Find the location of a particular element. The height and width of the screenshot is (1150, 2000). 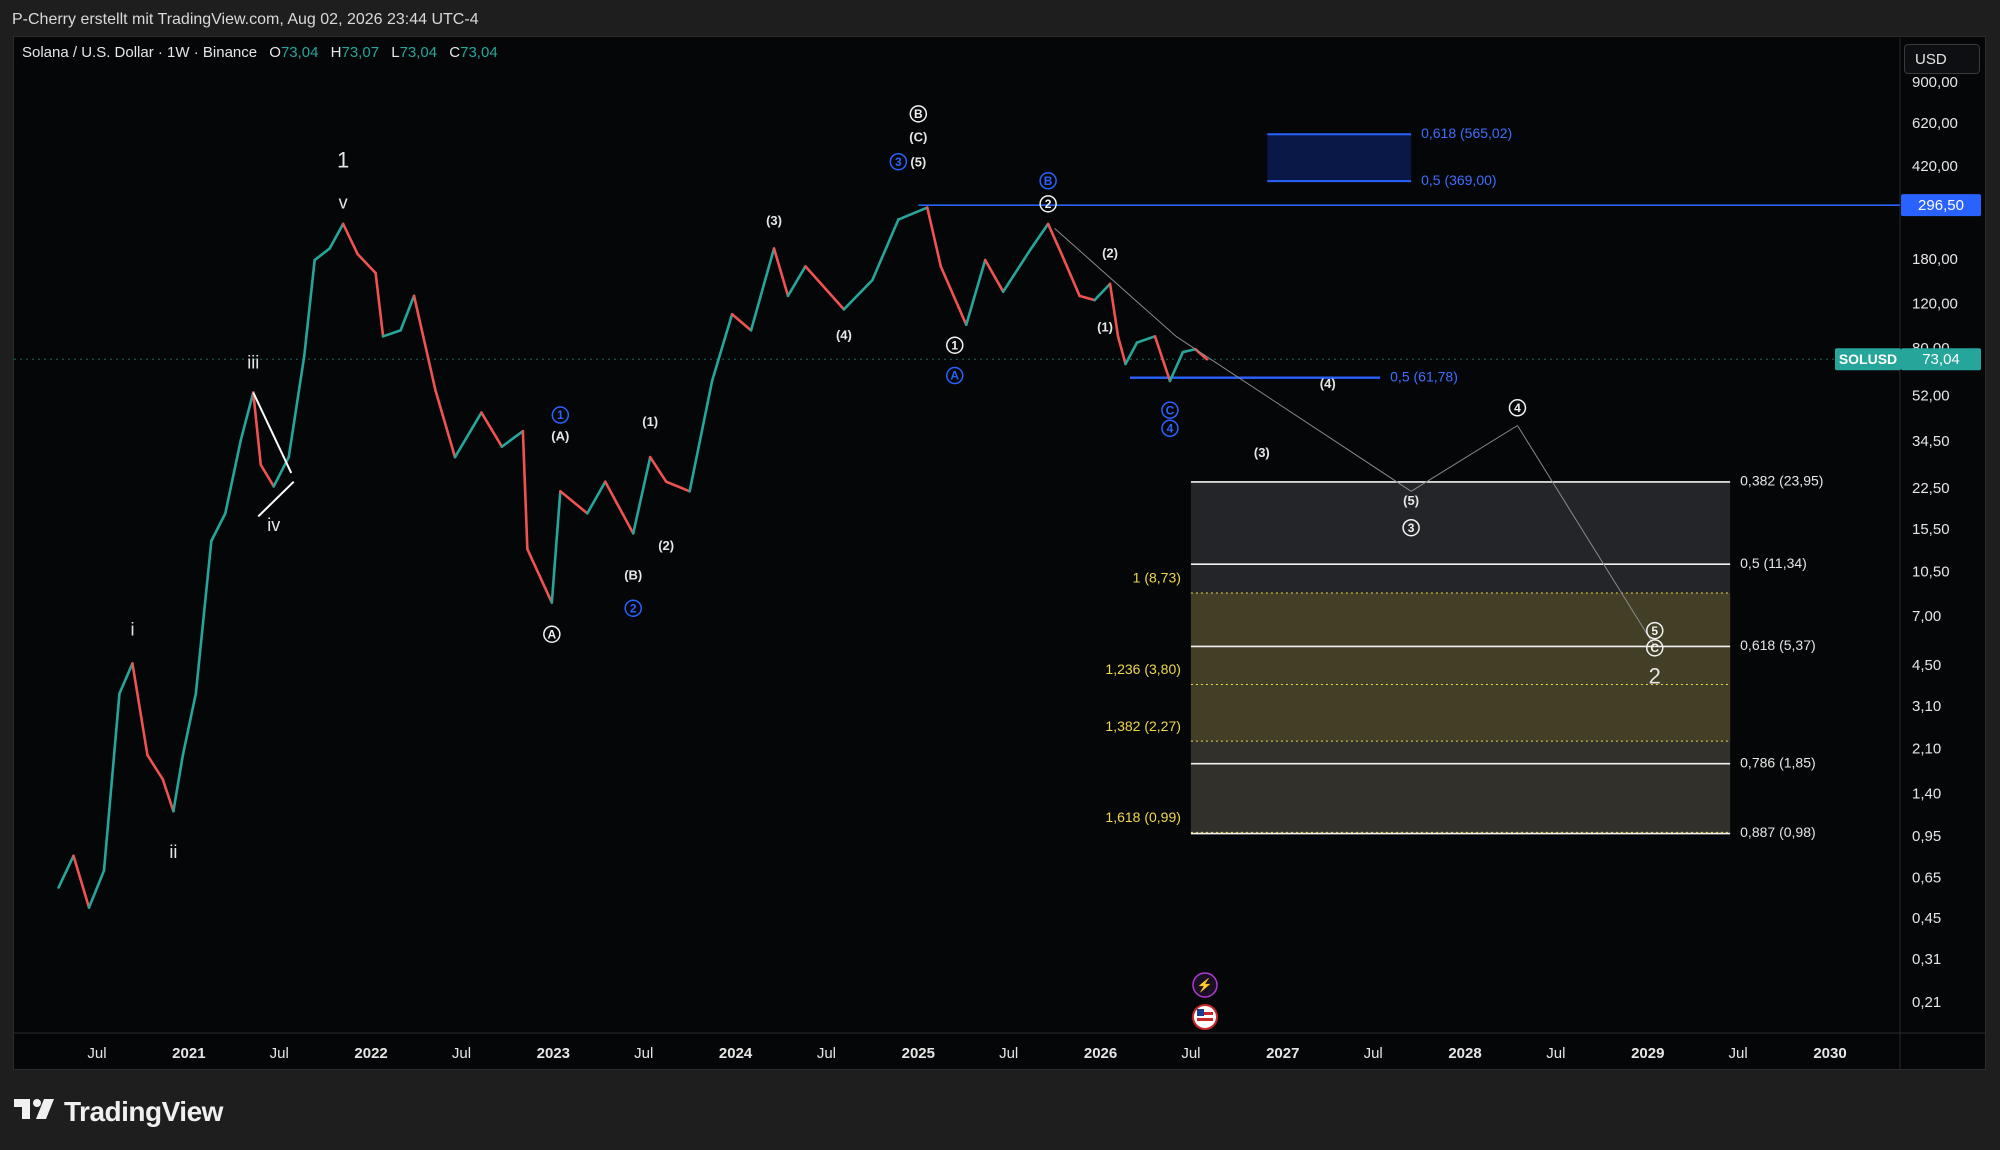

wave-label: ii is located at coordinates (173, 852).